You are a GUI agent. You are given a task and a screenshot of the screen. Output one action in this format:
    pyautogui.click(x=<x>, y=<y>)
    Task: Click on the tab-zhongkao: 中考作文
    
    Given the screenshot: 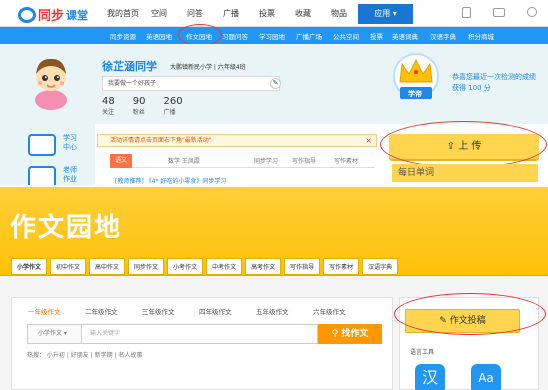 What is the action you would take?
    pyautogui.click(x=224, y=266)
    